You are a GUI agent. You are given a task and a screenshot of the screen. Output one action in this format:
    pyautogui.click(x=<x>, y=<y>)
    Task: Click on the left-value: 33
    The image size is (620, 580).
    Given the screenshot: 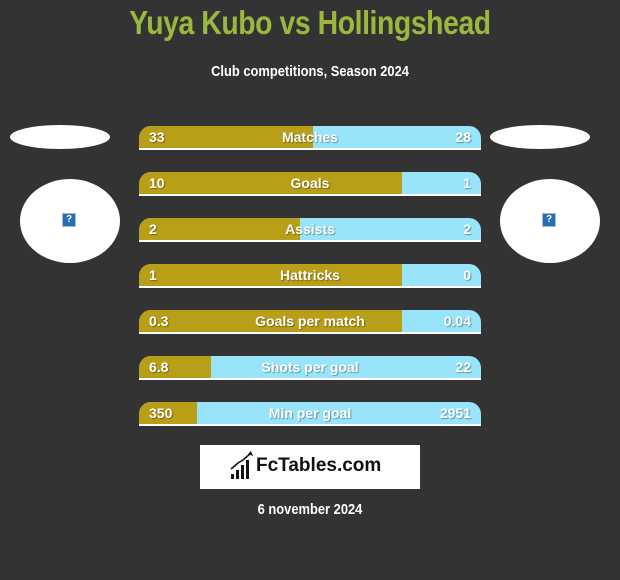 What is the action you would take?
    pyautogui.click(x=157, y=137)
    